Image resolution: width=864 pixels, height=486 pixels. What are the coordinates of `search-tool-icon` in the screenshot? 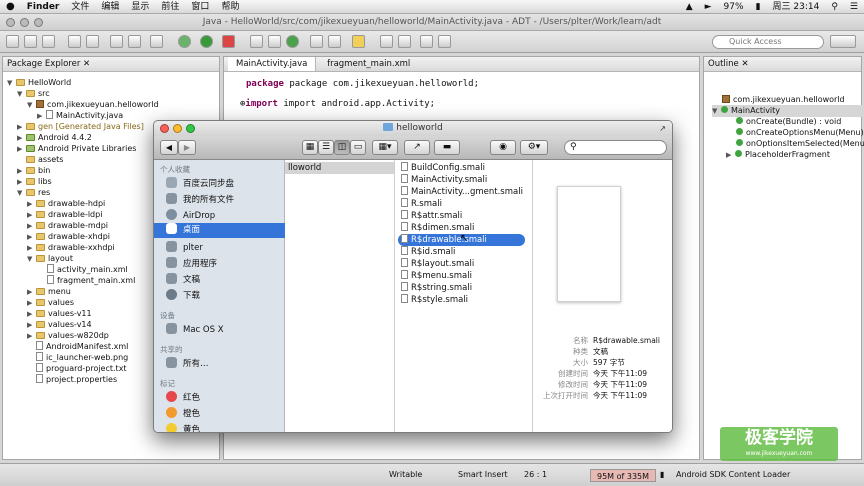 It's located at (334, 41).